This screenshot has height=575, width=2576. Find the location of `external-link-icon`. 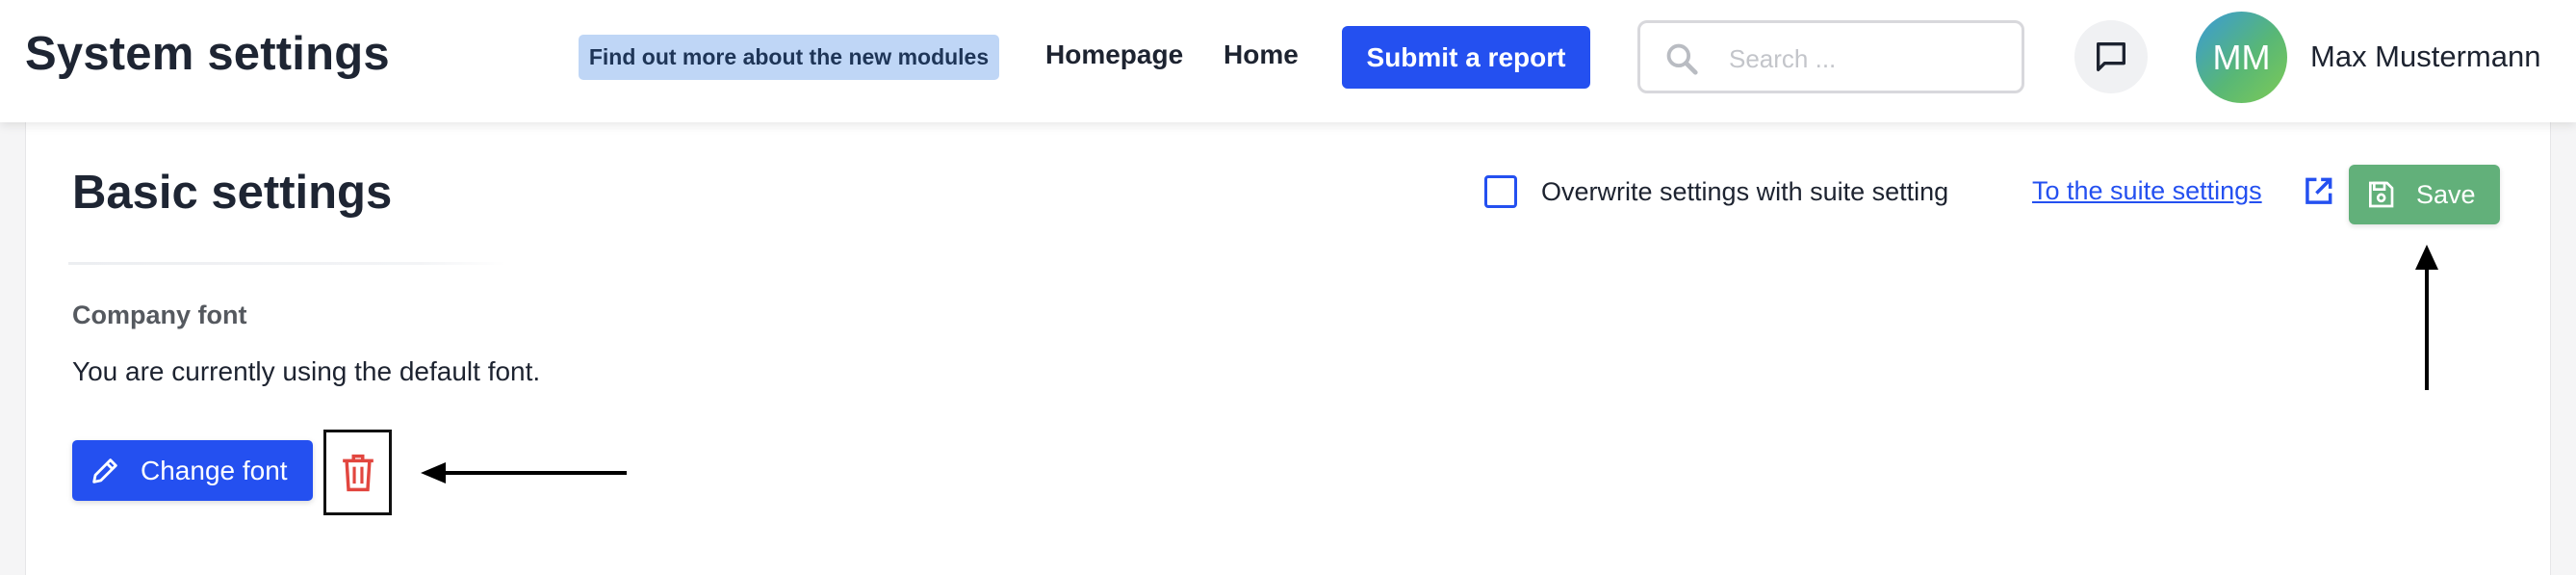

external-link-icon is located at coordinates (2318, 191).